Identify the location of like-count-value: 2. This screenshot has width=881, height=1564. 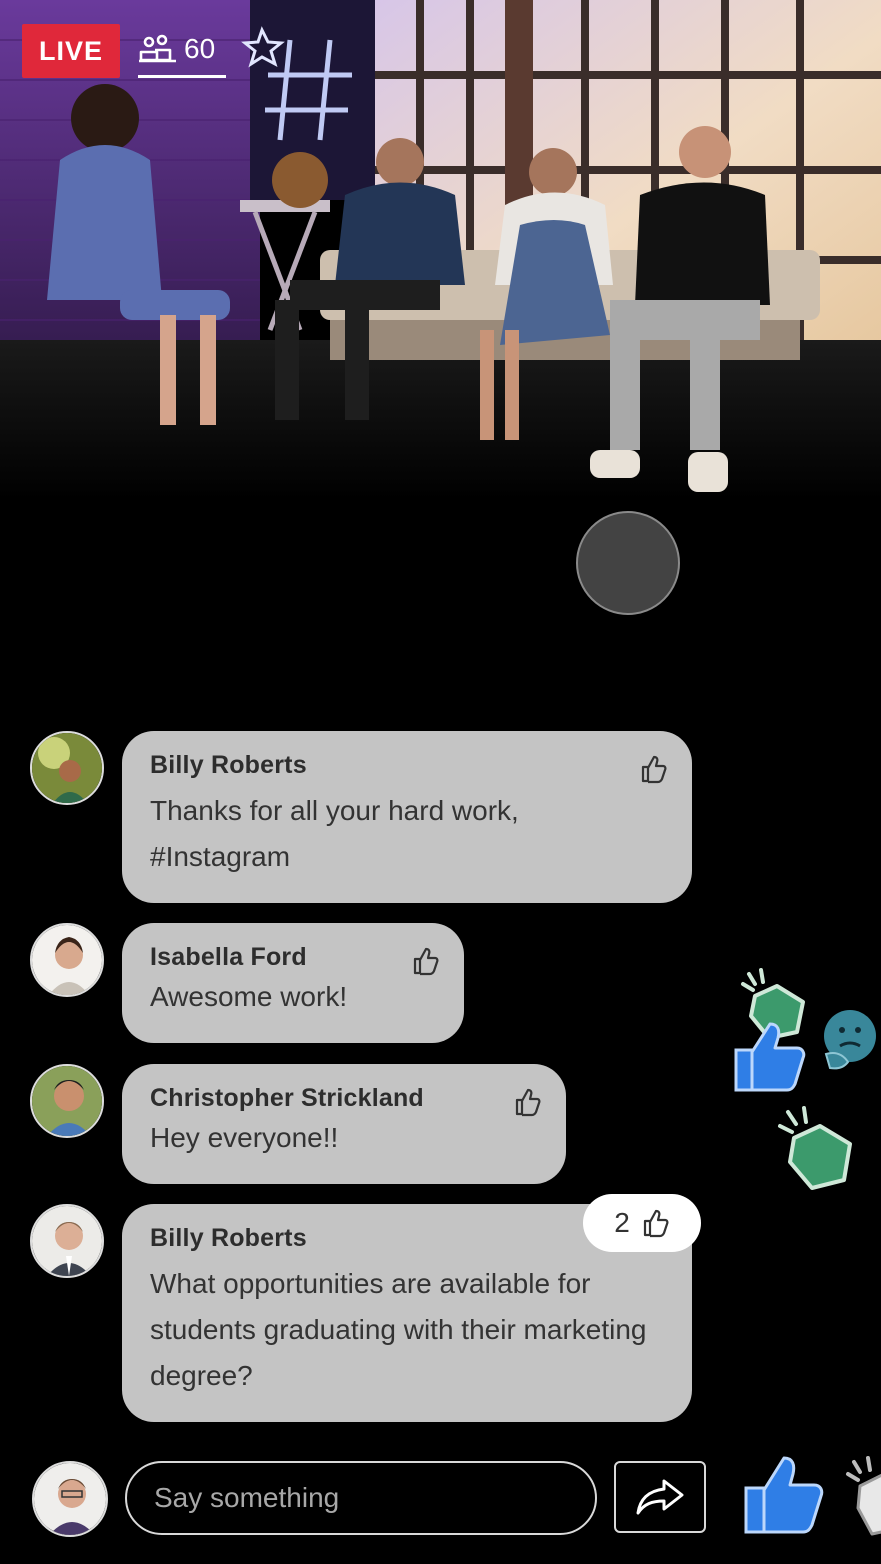
(622, 1222).